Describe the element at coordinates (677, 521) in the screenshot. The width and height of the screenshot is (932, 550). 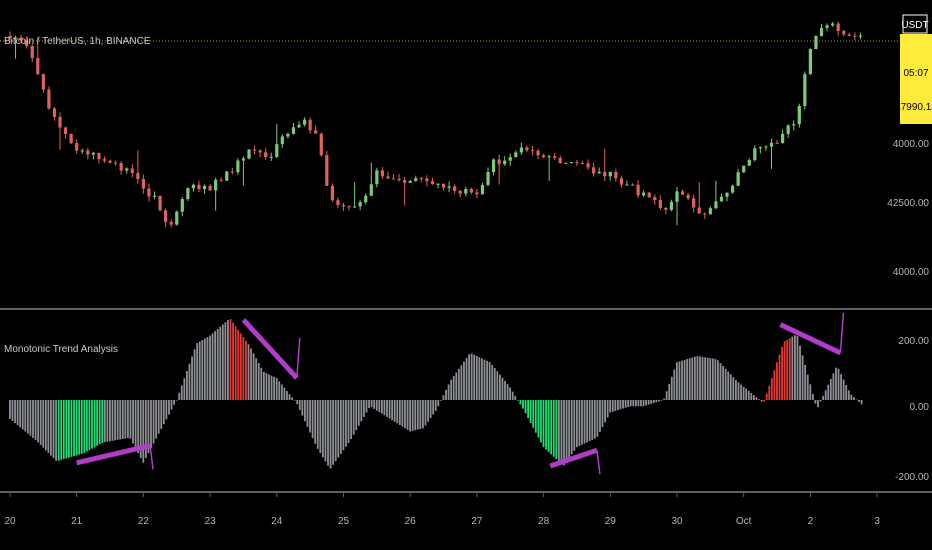
I see `time-tick-label: 30` at that location.